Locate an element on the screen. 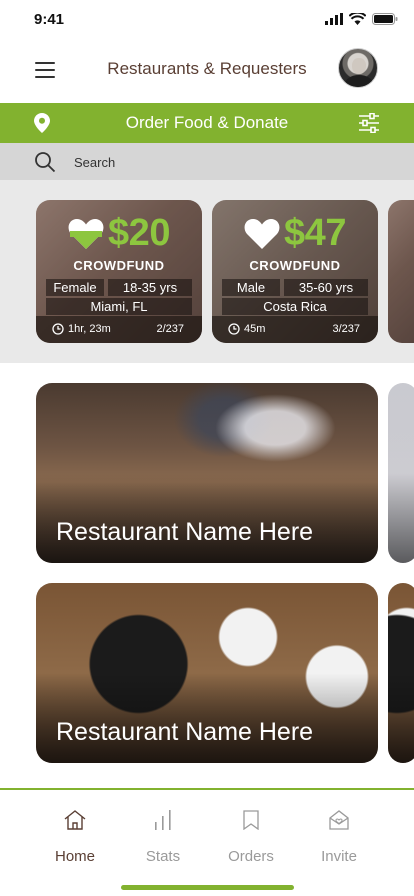 This screenshot has width=414, height=896. home-icon is located at coordinates (75, 820).